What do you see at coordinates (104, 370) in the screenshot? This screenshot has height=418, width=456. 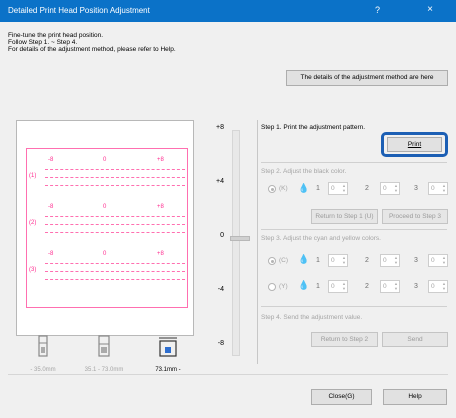 I see `head-range-label: 35.1 - 73.0mm` at bounding box center [104, 370].